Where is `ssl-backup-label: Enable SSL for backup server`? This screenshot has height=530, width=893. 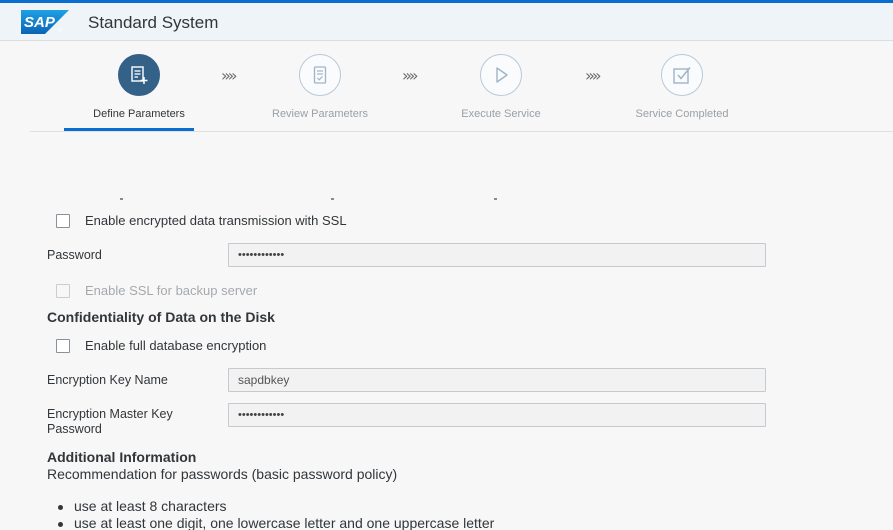
ssl-backup-label: Enable SSL for backup server is located at coordinates (171, 290).